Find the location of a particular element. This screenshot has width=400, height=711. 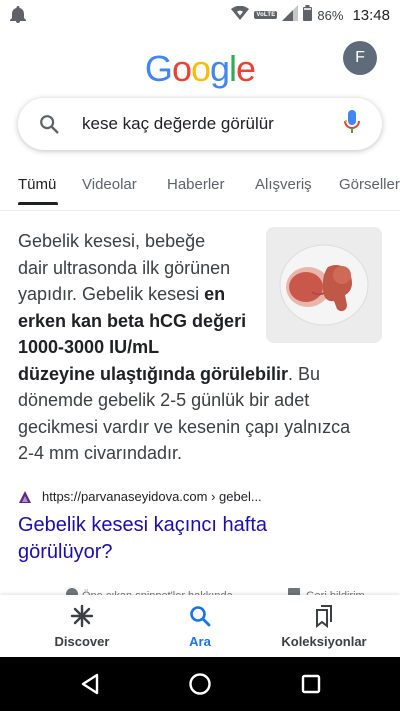

collections-icon is located at coordinates (324, 616).